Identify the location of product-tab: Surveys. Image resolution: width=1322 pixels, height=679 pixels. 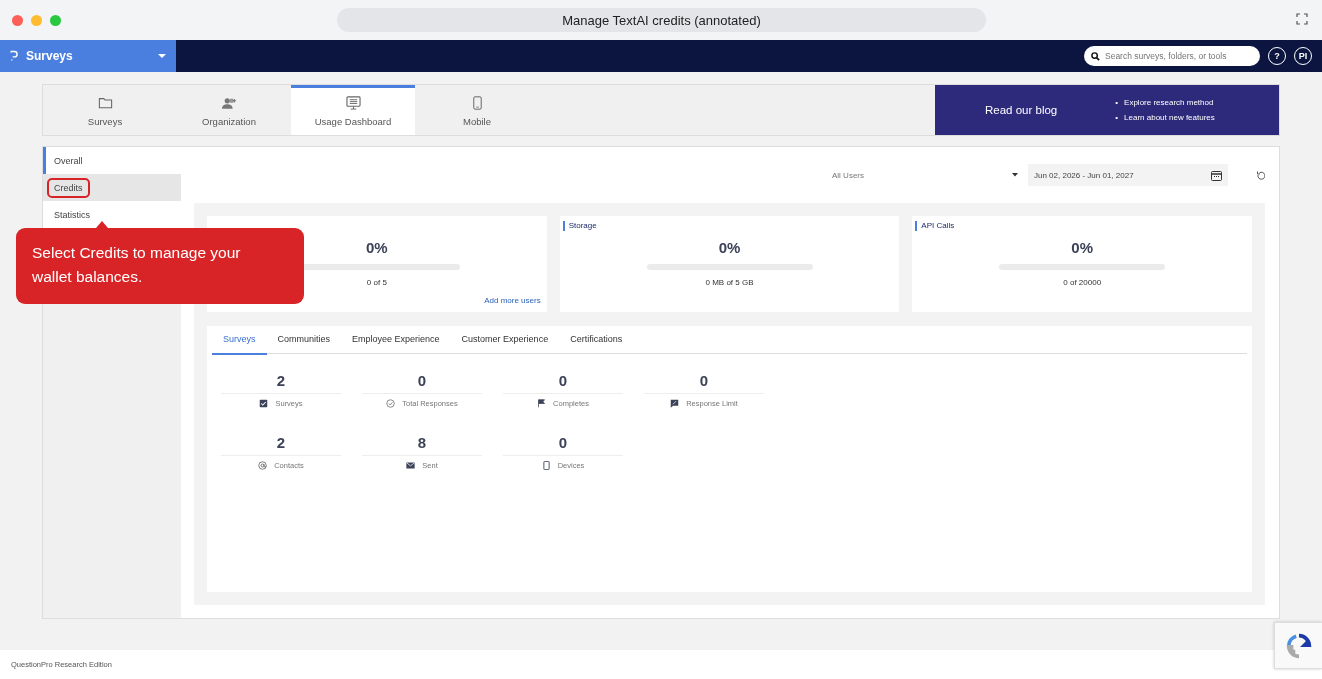
(239, 340).